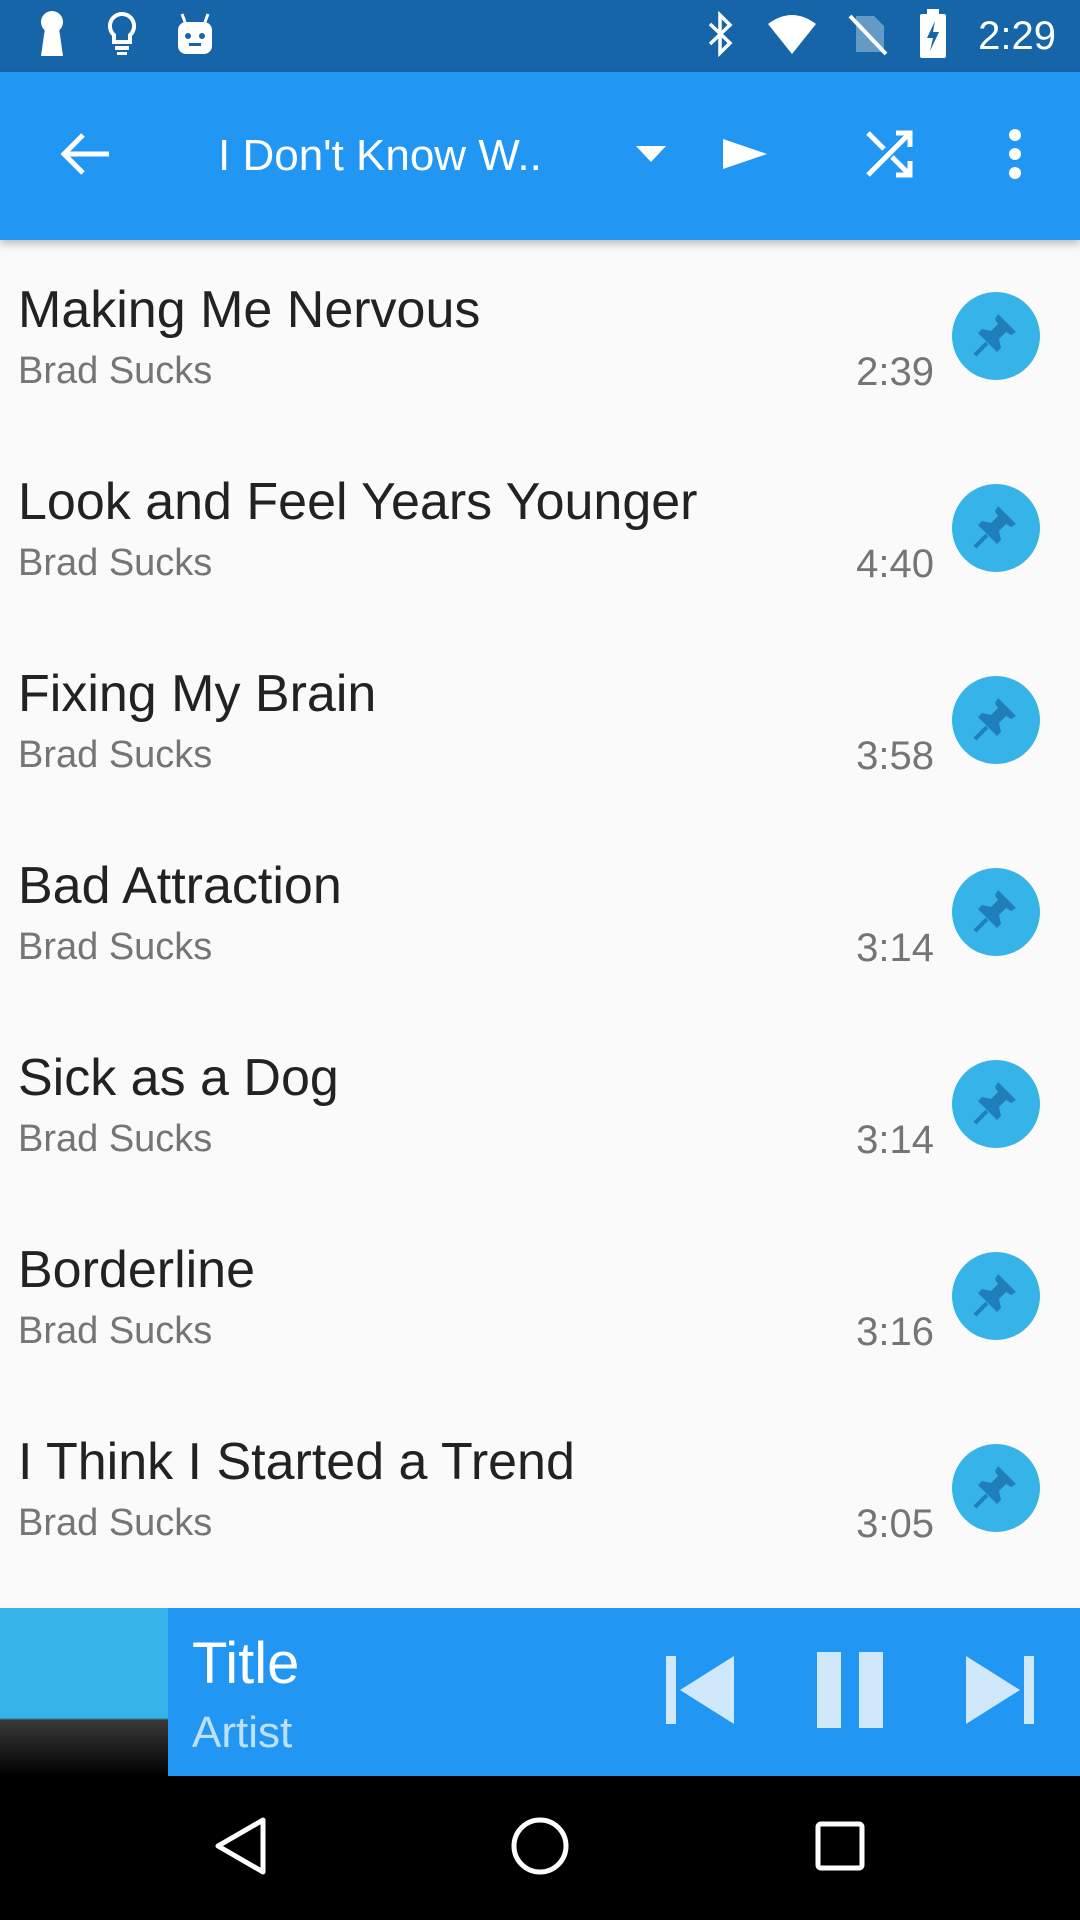 Image resolution: width=1080 pixels, height=1920 pixels. I want to click on lightbulb-icon, so click(122, 36).